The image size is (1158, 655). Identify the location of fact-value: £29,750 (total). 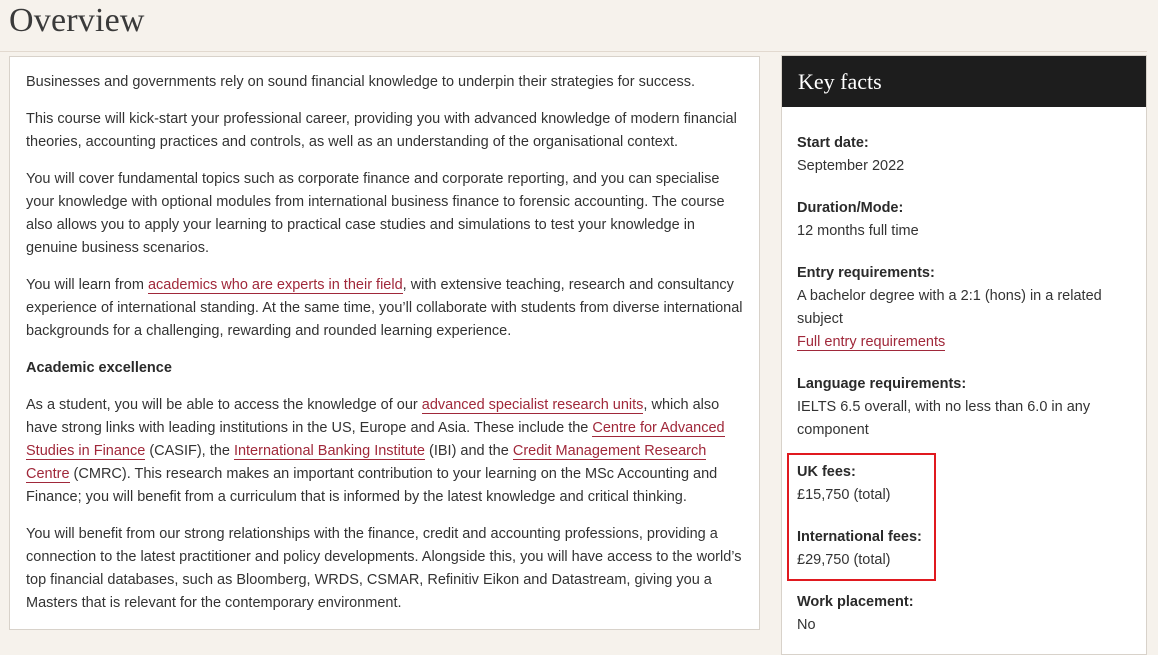
(844, 560).